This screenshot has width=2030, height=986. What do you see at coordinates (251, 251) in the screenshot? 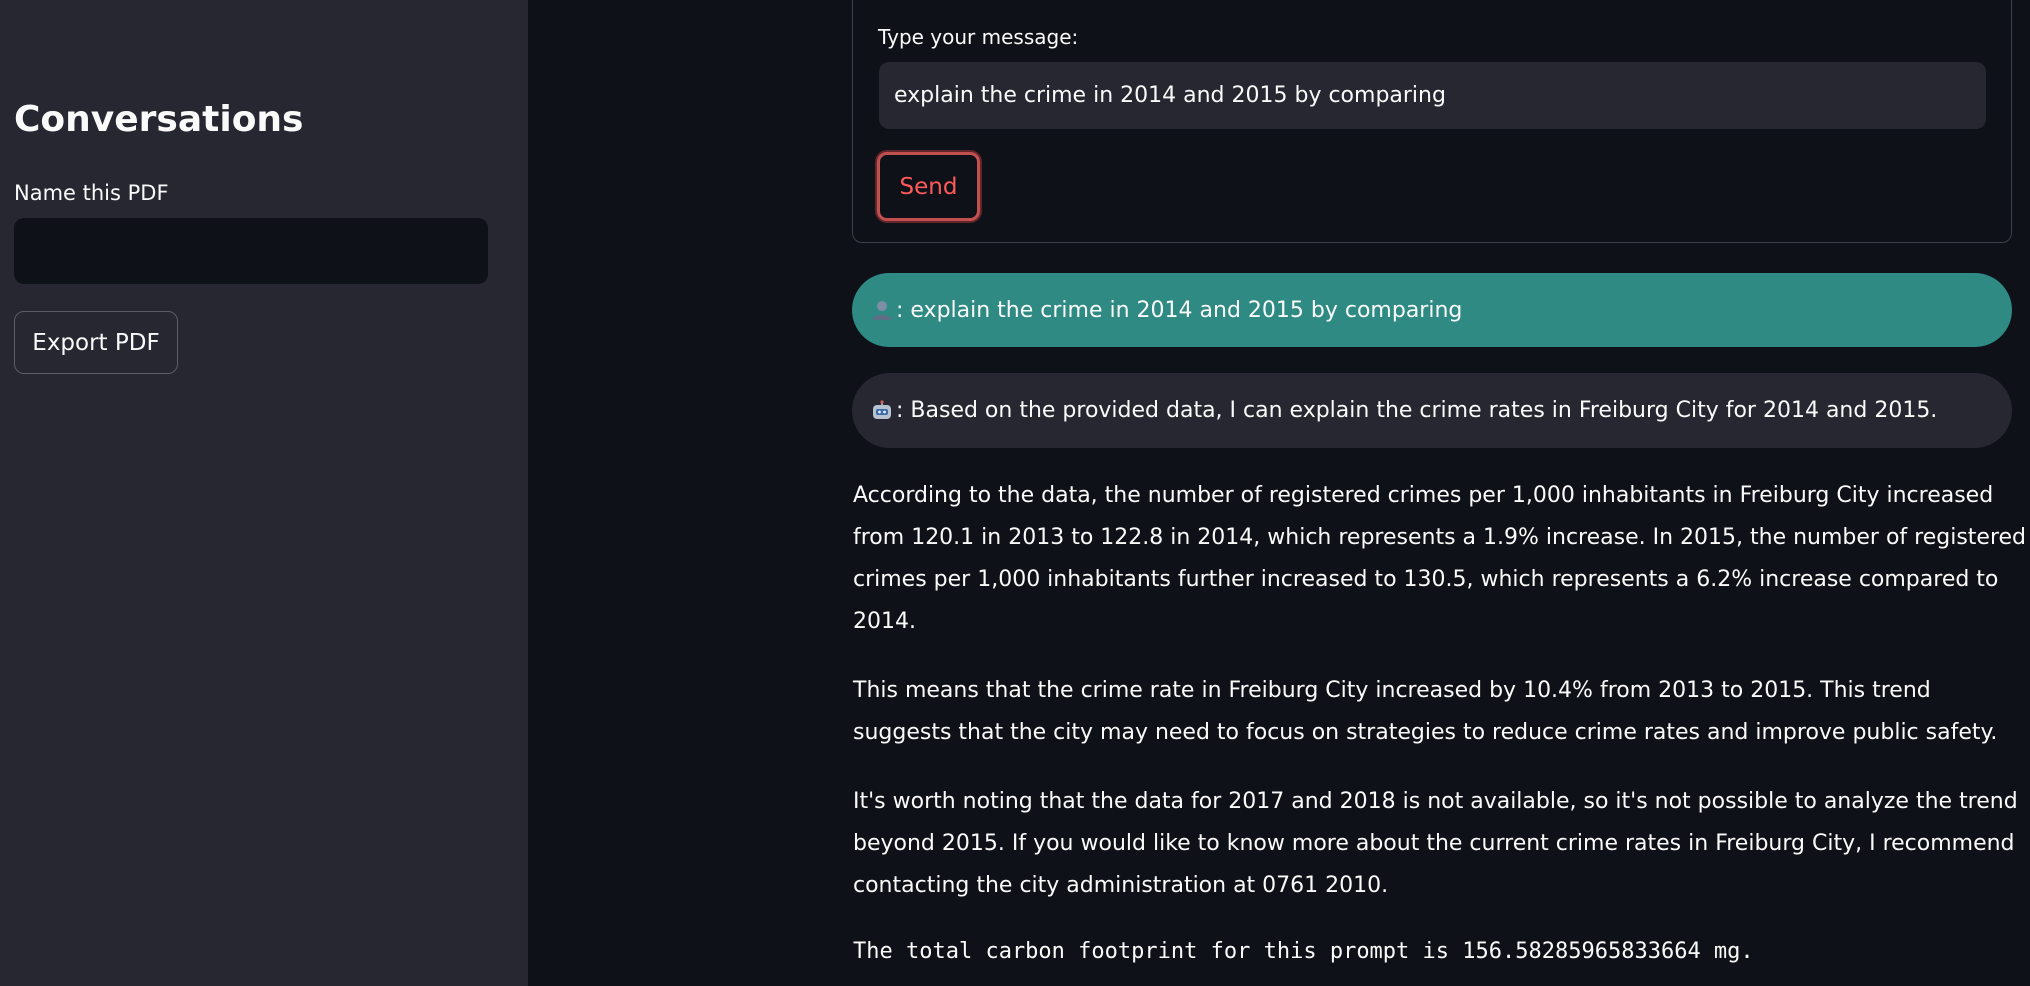
I see `pdf-name-input` at bounding box center [251, 251].